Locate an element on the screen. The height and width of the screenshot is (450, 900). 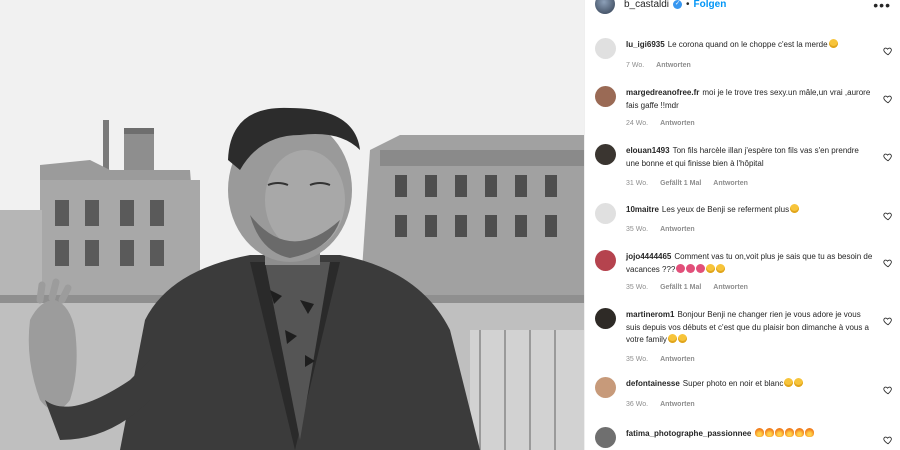
comment-timestamp: 24 Wo. is located at coordinates (637, 123).